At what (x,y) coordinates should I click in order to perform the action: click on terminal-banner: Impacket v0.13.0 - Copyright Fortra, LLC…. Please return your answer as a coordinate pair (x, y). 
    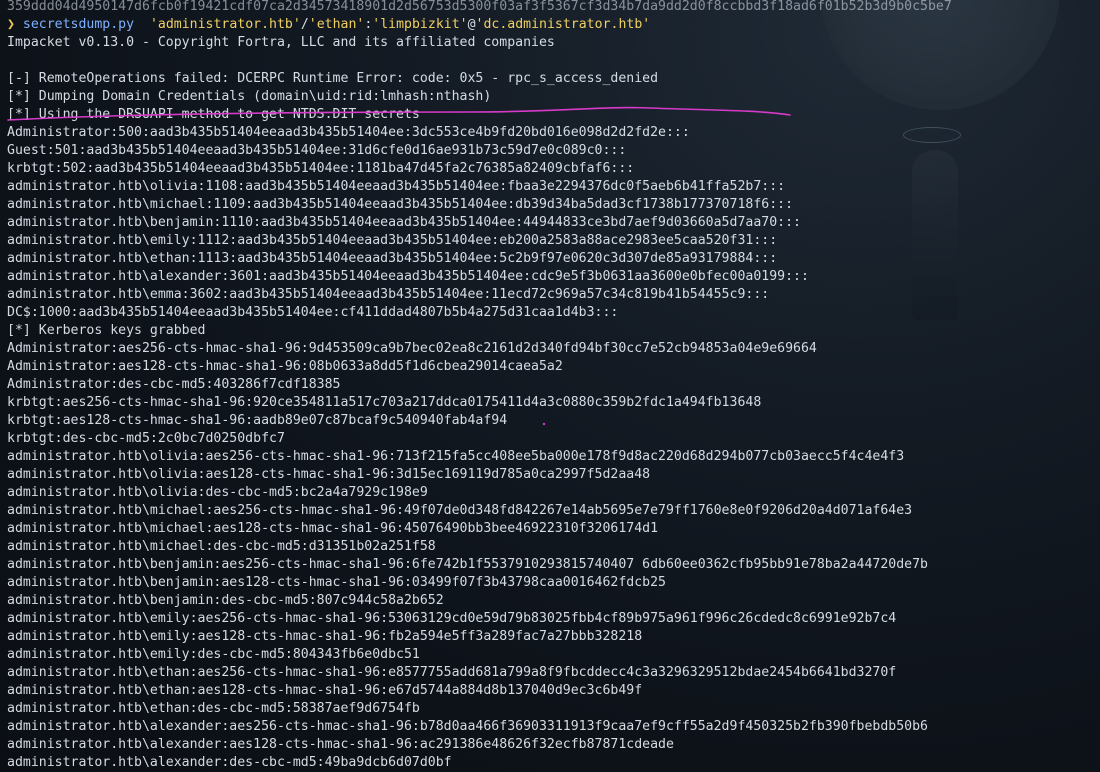
    Looking at the image, I should click on (281, 42).